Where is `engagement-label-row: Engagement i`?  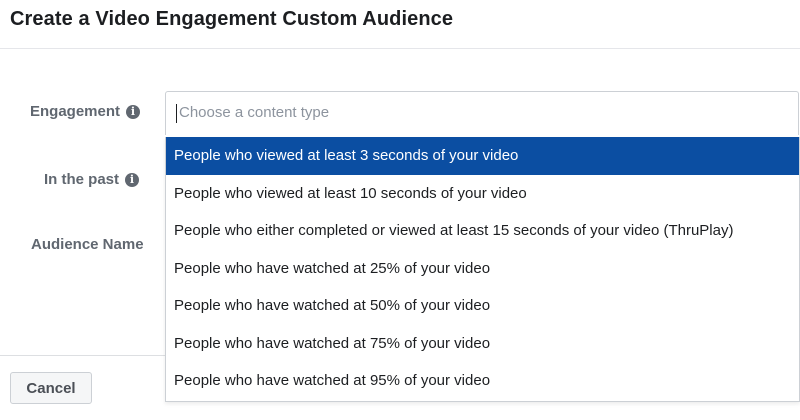 engagement-label-row: Engagement i is located at coordinates (85, 111).